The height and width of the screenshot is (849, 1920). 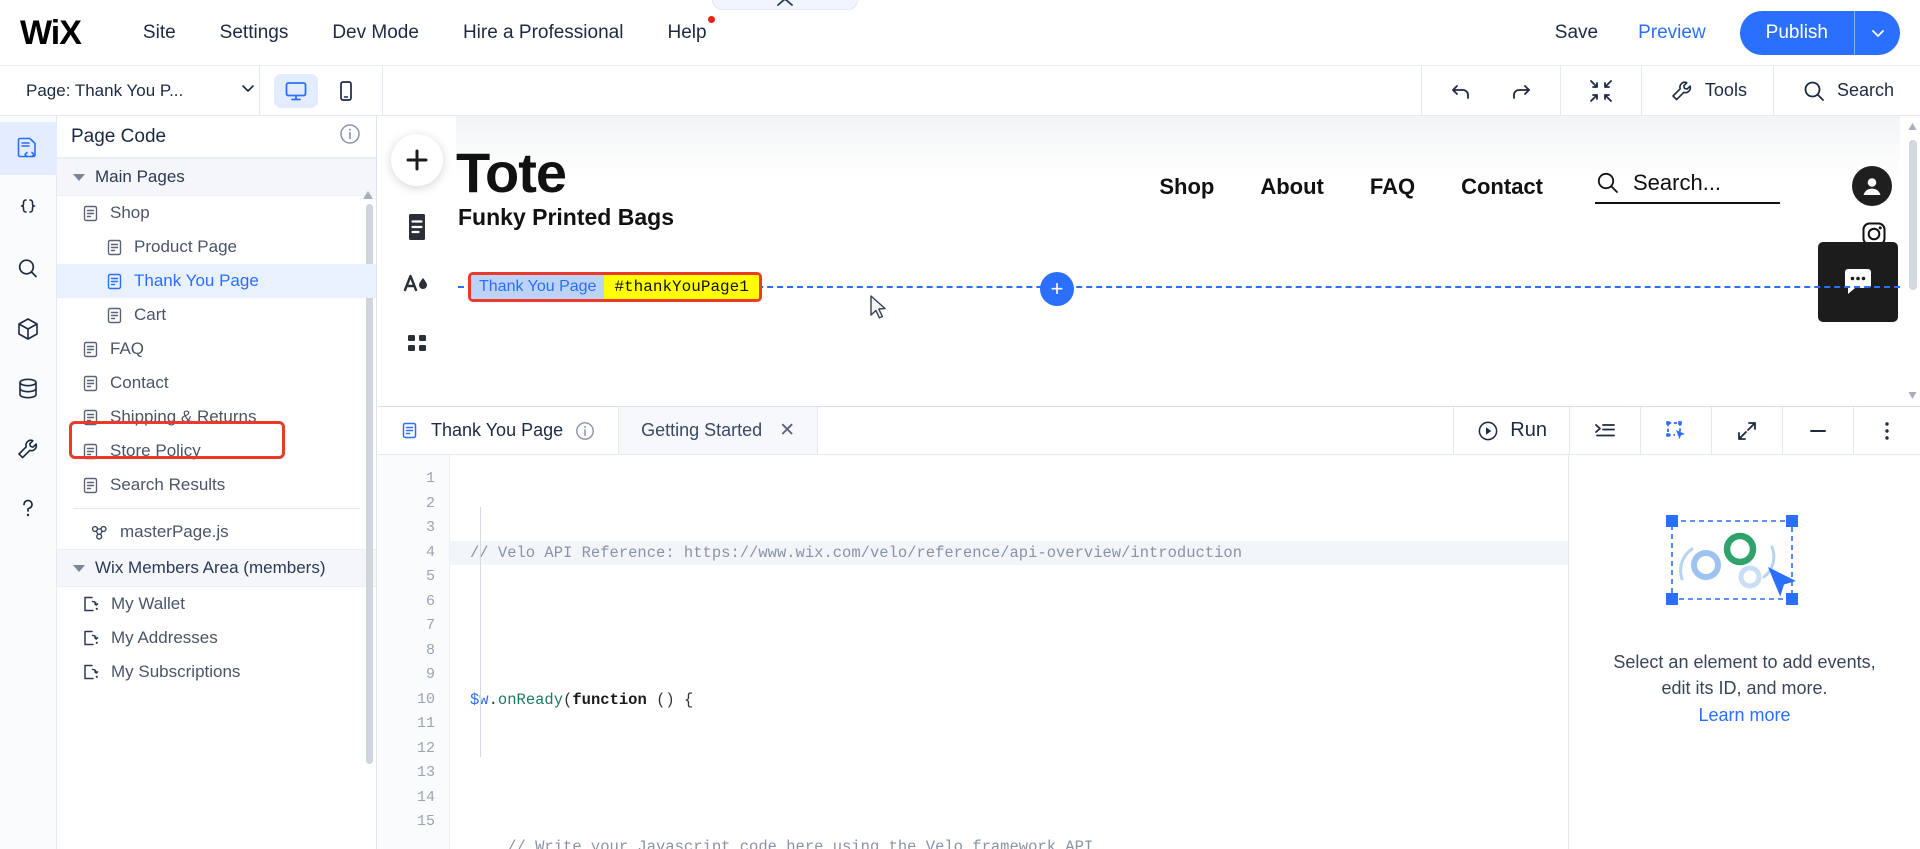 What do you see at coordinates (1872, 186) in the screenshot?
I see `site-account-avatar-icon` at bounding box center [1872, 186].